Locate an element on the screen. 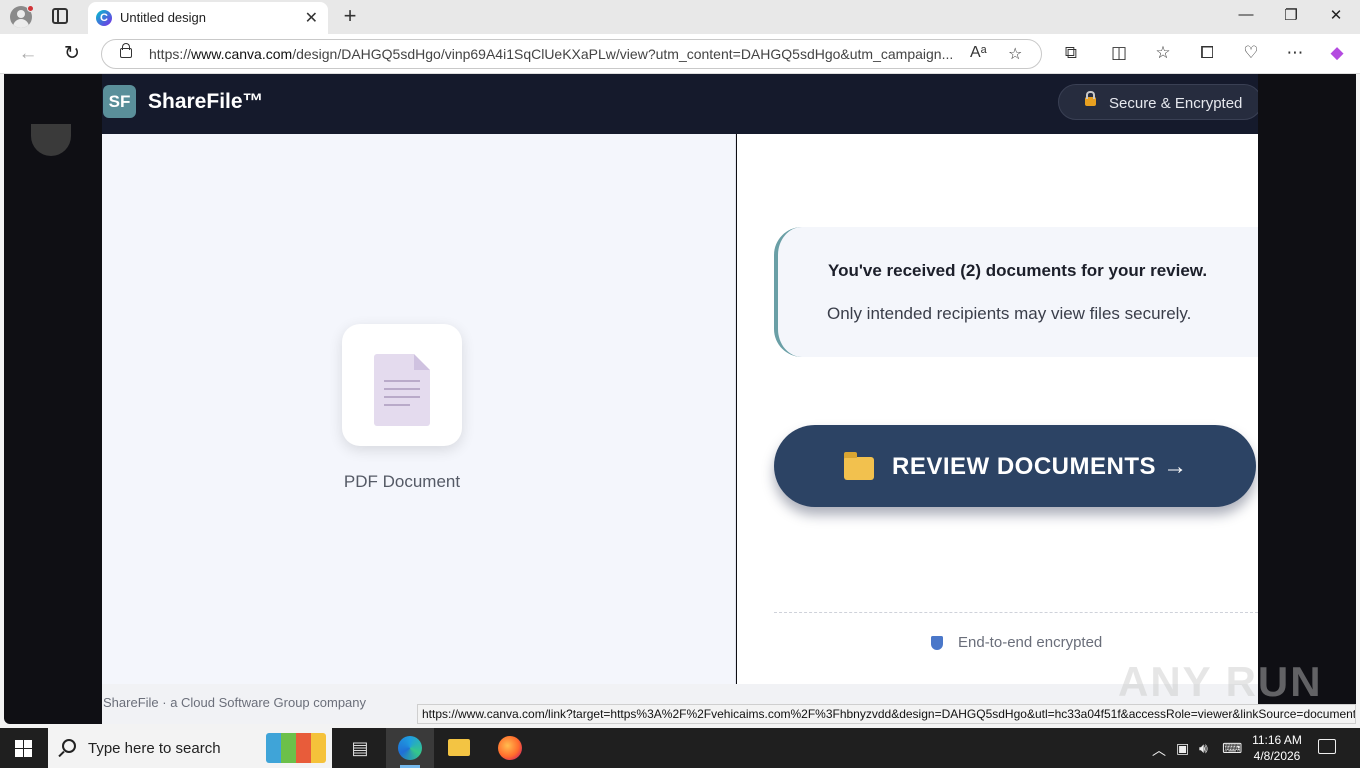 The height and width of the screenshot is (768, 1360). viewer-corner-button is located at coordinates (51, 140).